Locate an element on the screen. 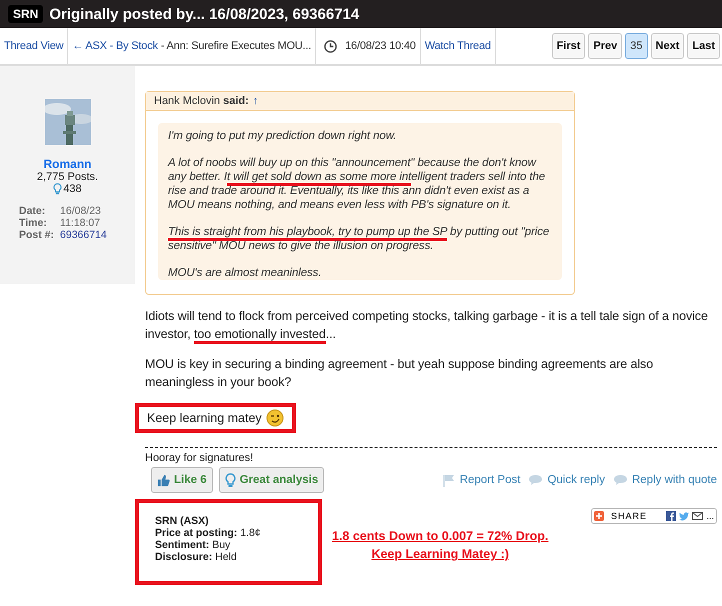 This screenshot has height=606, width=722. mail-icon is located at coordinates (698, 516).